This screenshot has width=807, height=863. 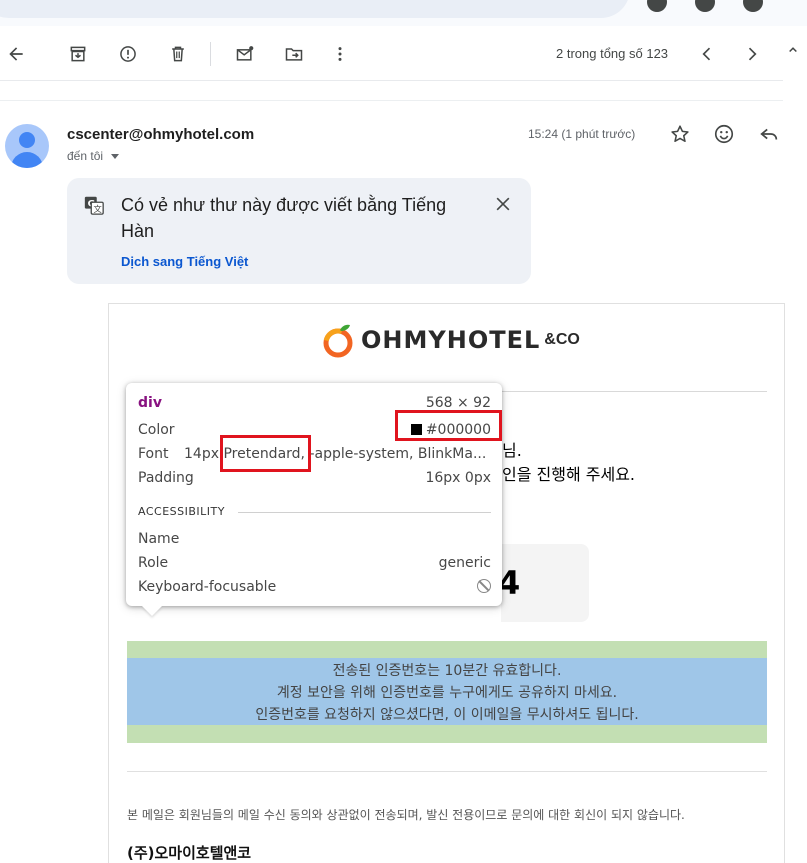 What do you see at coordinates (210, 54) in the screenshot?
I see `toolbar-divider` at bounding box center [210, 54].